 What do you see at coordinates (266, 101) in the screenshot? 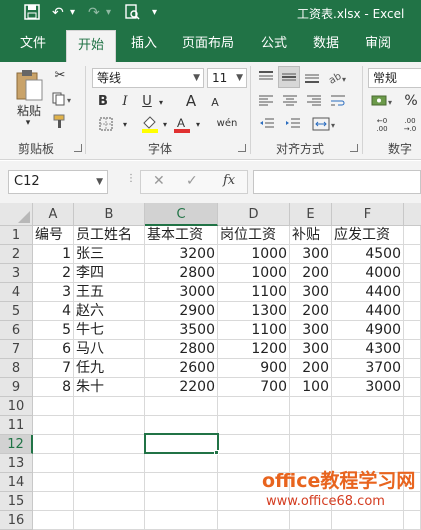
I see `align-left-icon` at bounding box center [266, 101].